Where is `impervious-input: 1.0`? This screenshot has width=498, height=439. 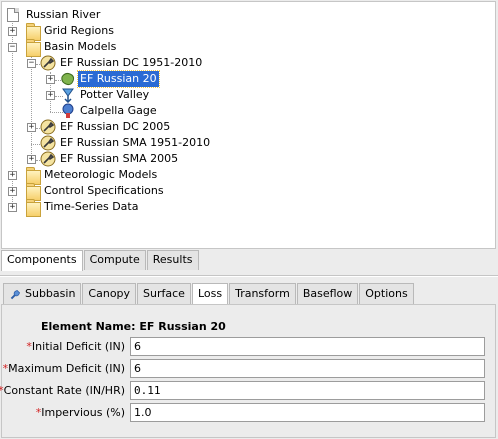 impervious-input: 1.0 is located at coordinates (307, 412).